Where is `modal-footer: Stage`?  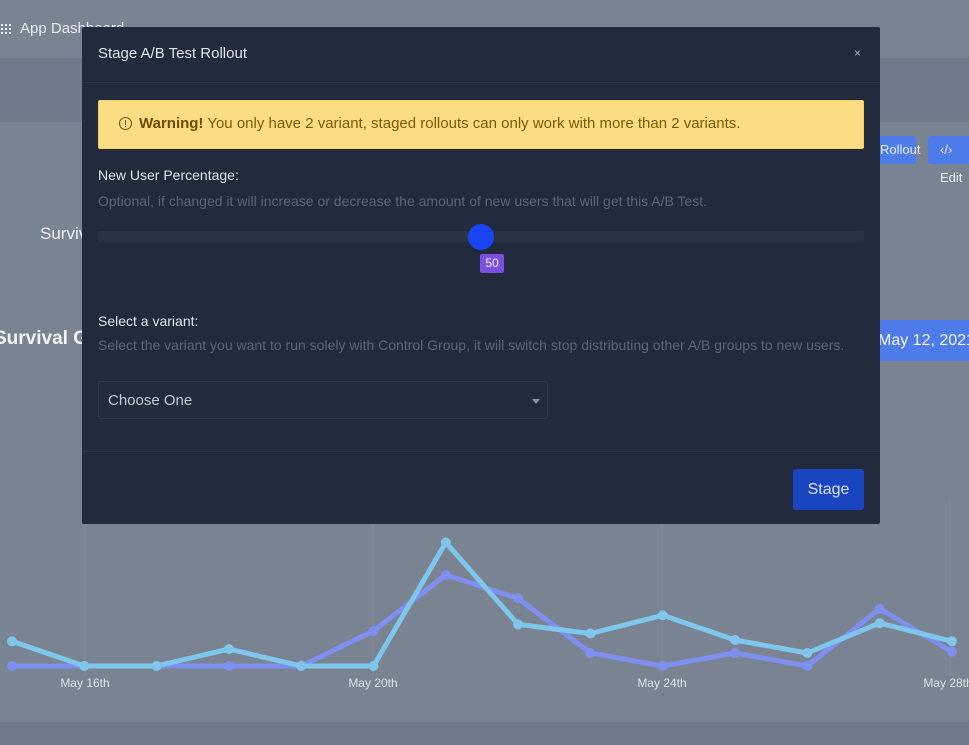 modal-footer: Stage is located at coordinates (481, 487).